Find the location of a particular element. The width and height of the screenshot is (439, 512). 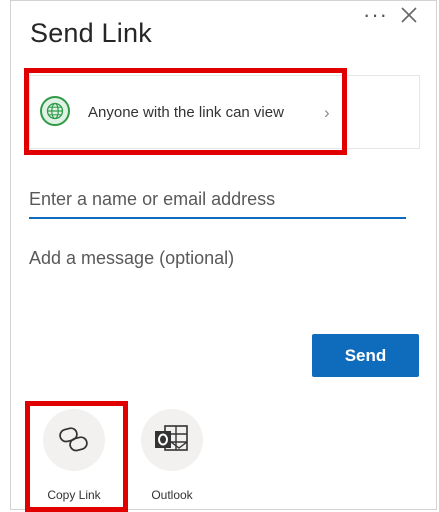

globe-icon is located at coordinates (55, 111).